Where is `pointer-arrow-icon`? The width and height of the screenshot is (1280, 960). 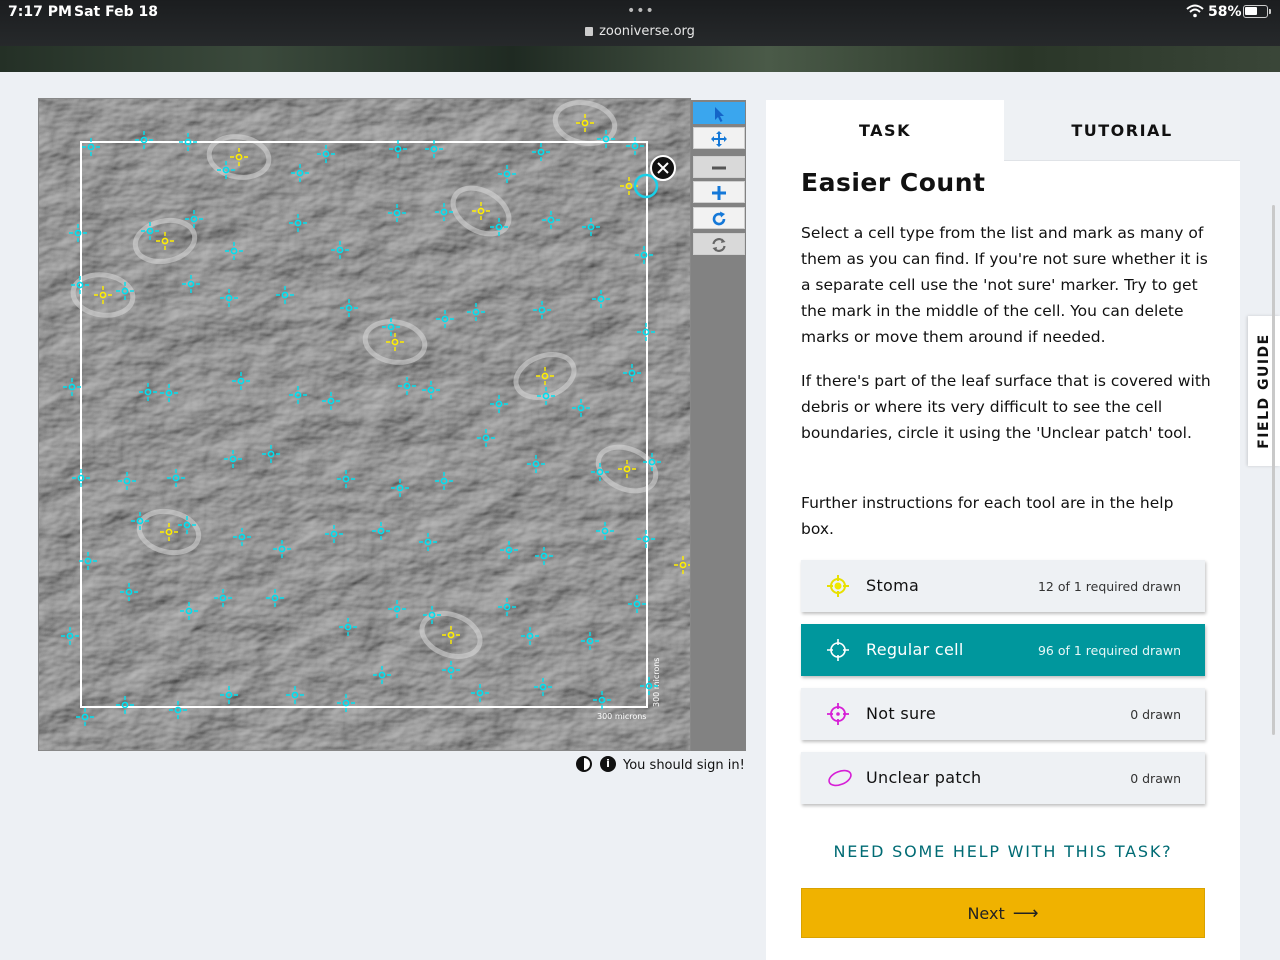 pointer-arrow-icon is located at coordinates (719, 114).